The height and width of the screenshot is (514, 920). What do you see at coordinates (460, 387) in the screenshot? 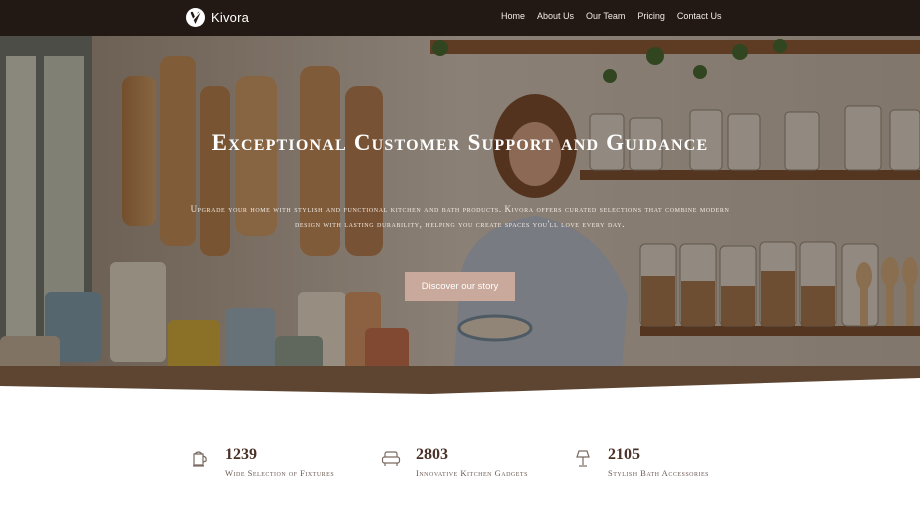
I see `hero-bottom-curve` at bounding box center [460, 387].